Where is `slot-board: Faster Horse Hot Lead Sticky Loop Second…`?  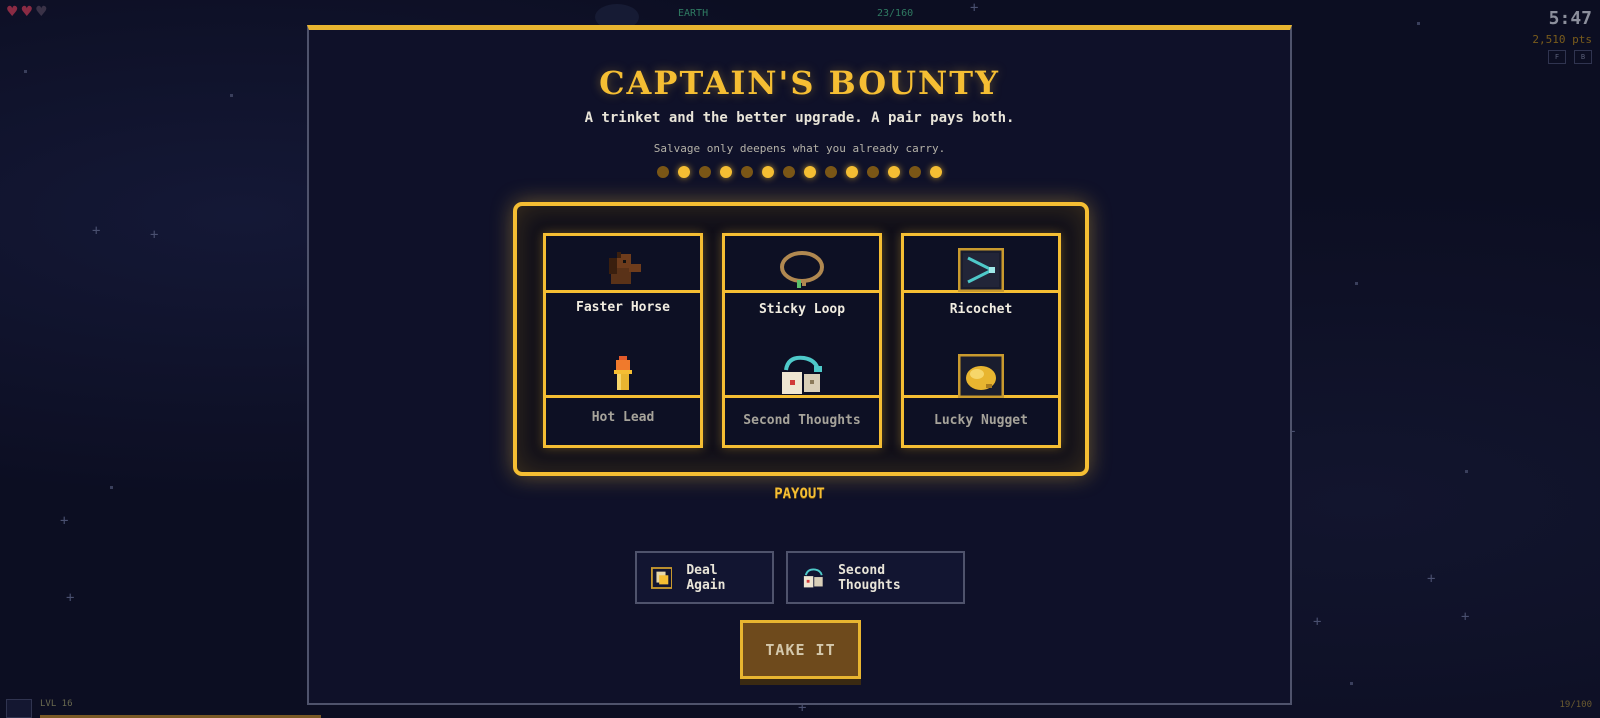
slot-board: Faster Horse Hot Lead Sticky Loop Second… is located at coordinates (801, 339).